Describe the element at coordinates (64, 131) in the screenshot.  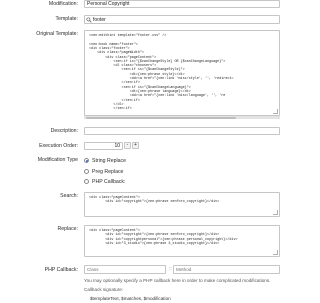
I see `description-label: Description:` at that location.